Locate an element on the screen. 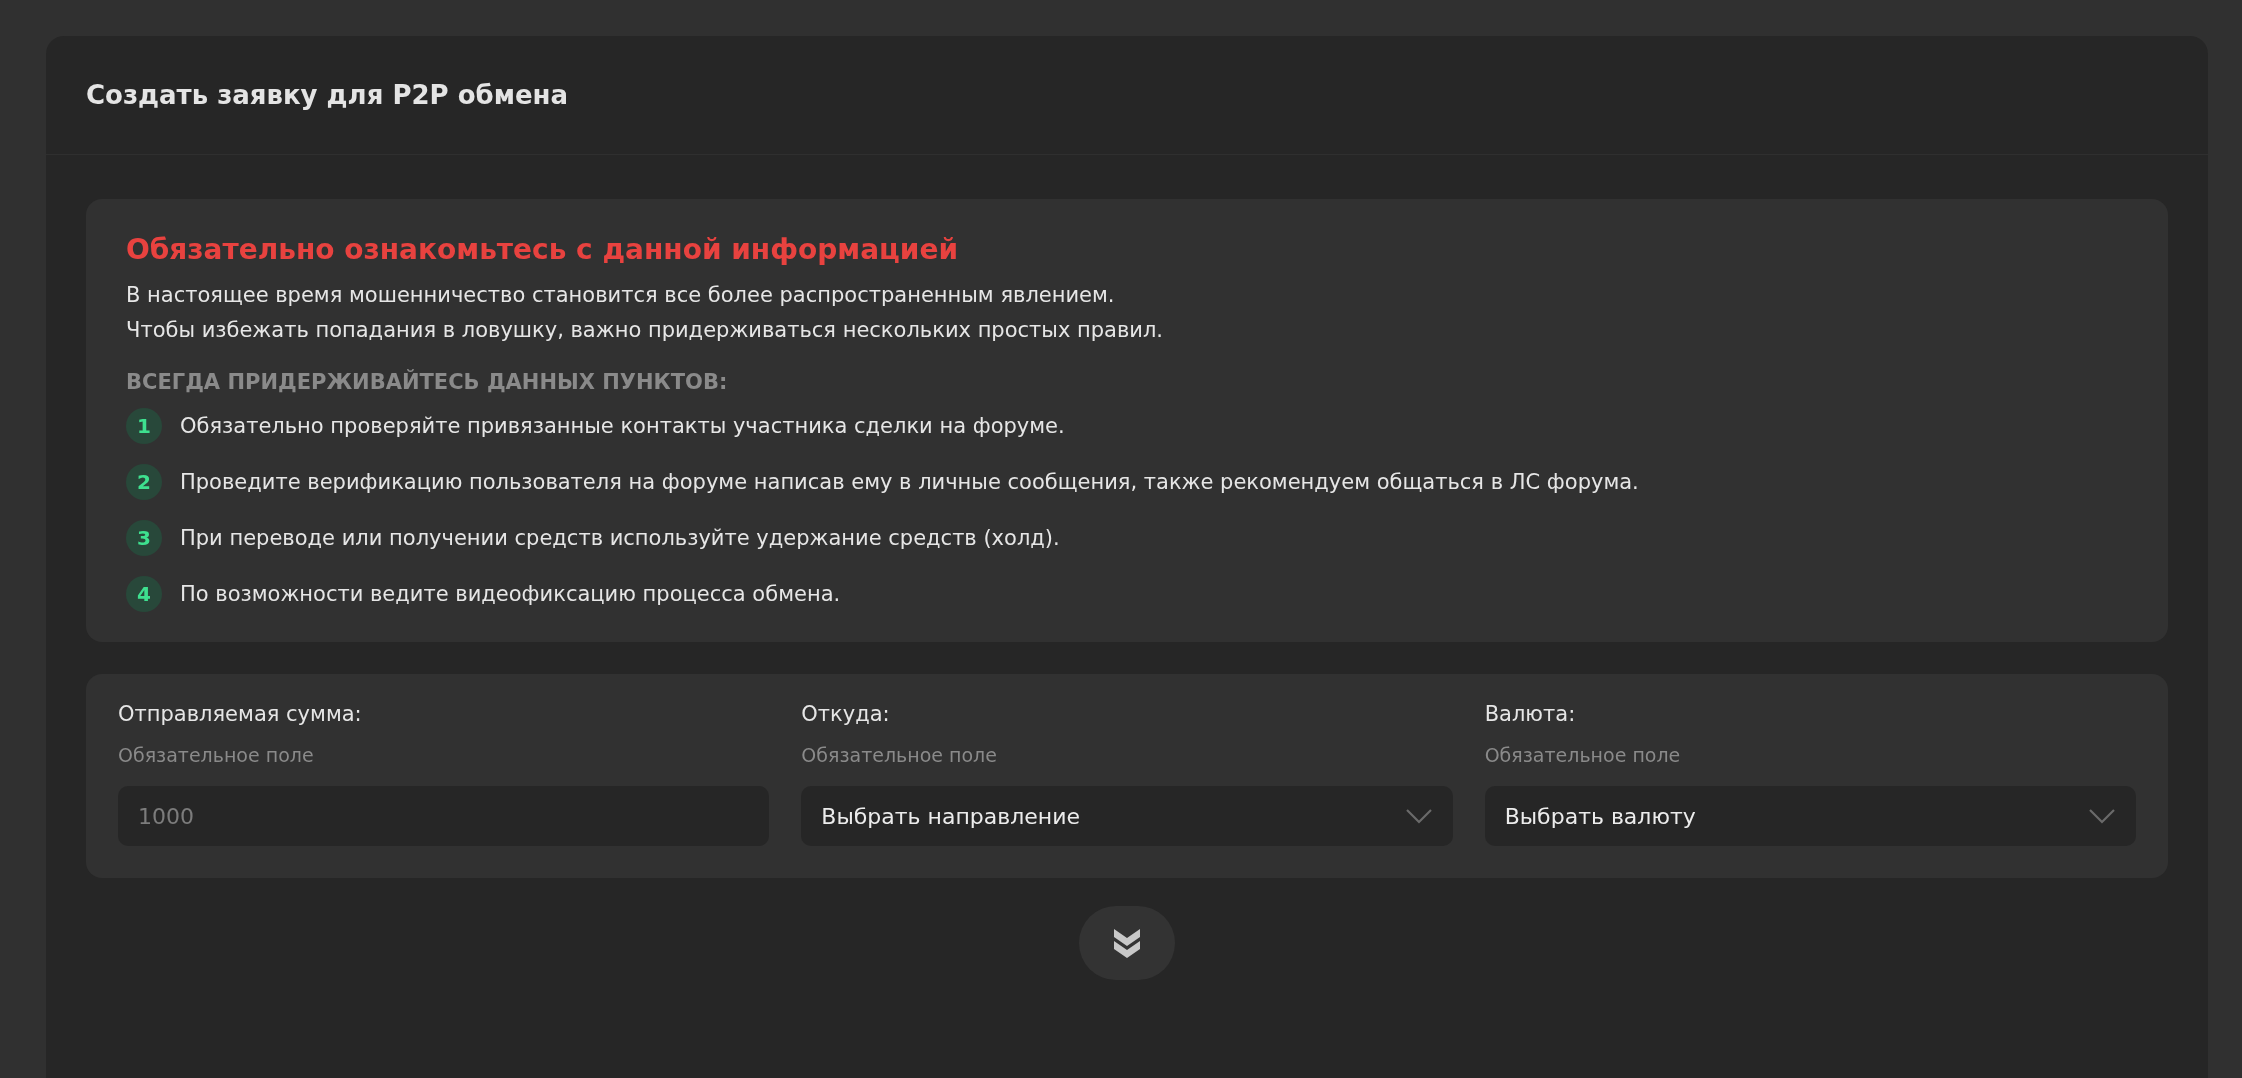 This screenshot has width=2242, height=1078. notice-text: В настоящее время мошенничество становится все более распространенным явлением. is located at coordinates (621, 295).